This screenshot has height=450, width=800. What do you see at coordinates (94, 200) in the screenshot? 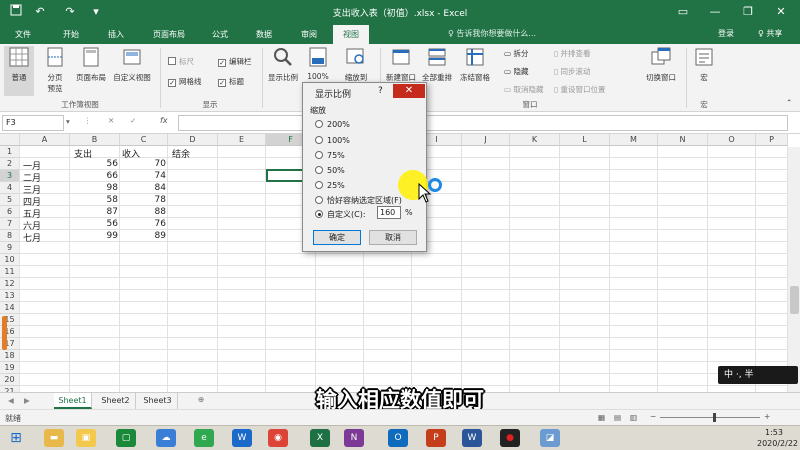
I see `cell-expense: 58` at bounding box center [94, 200].